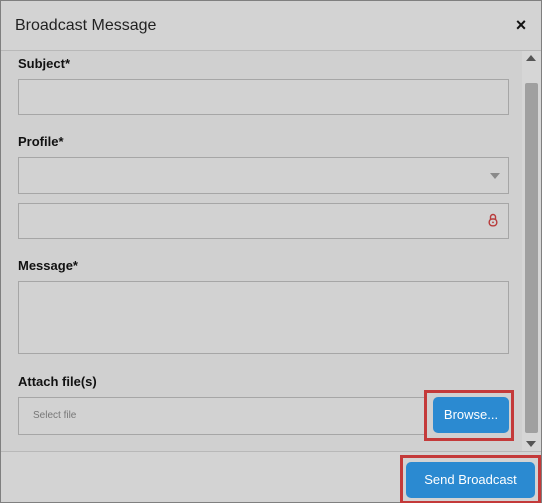  What do you see at coordinates (531, 258) in the screenshot?
I see `scroll-thumb` at bounding box center [531, 258].